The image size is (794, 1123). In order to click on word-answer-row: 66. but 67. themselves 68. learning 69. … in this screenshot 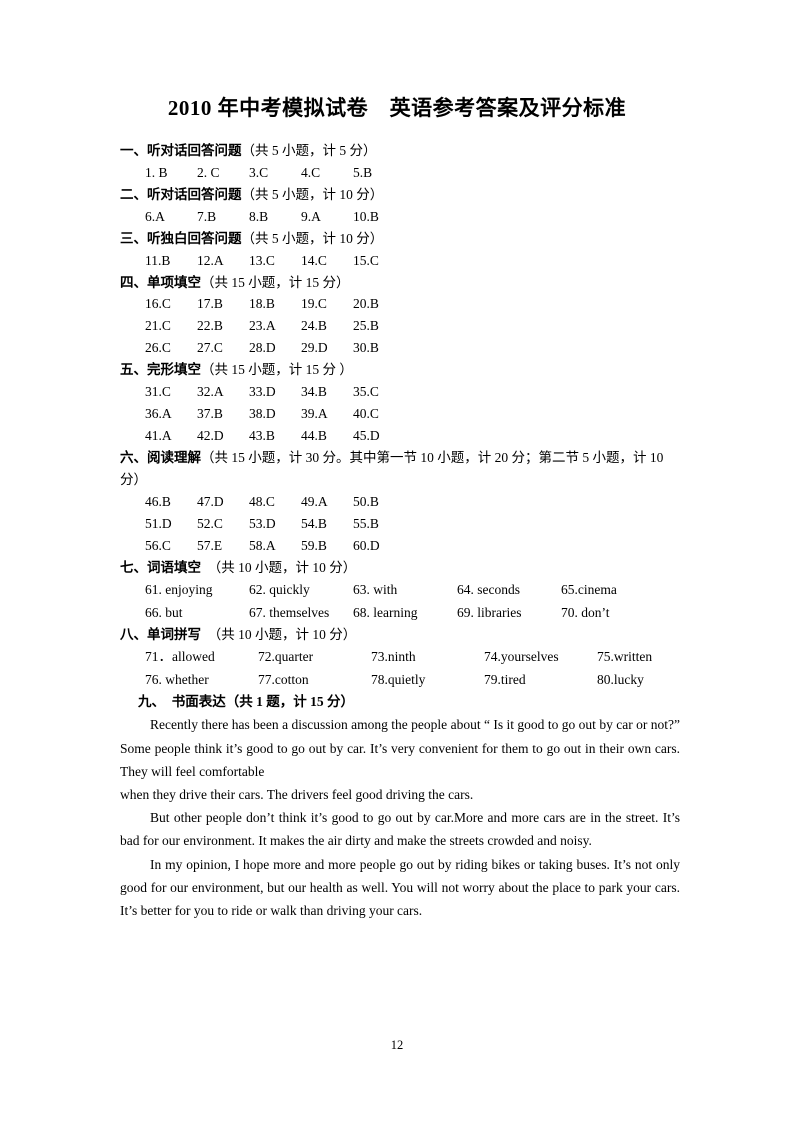, I will do `click(400, 613)`.